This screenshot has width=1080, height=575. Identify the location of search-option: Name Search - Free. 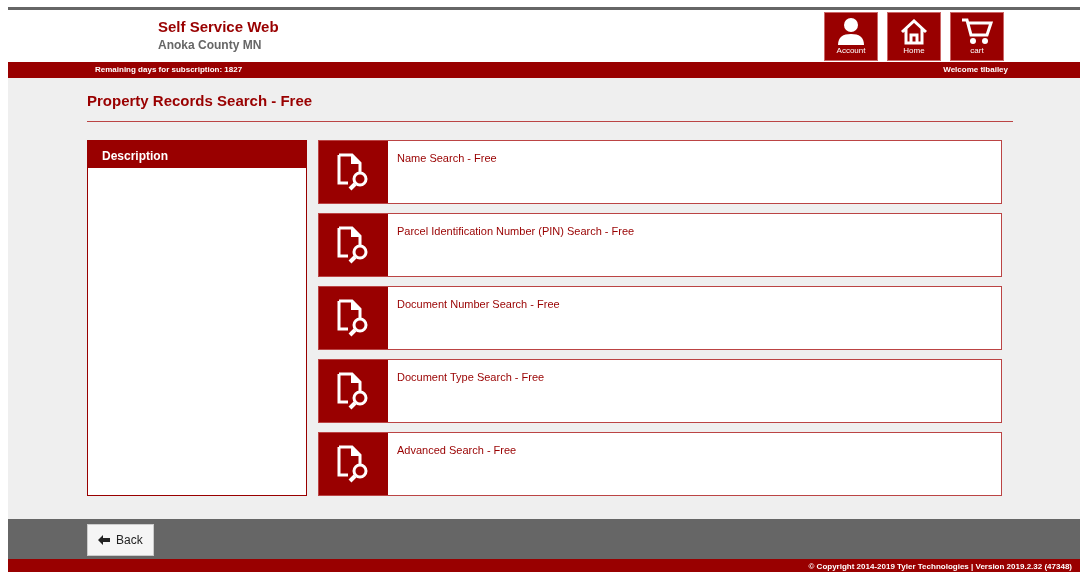
(660, 172).